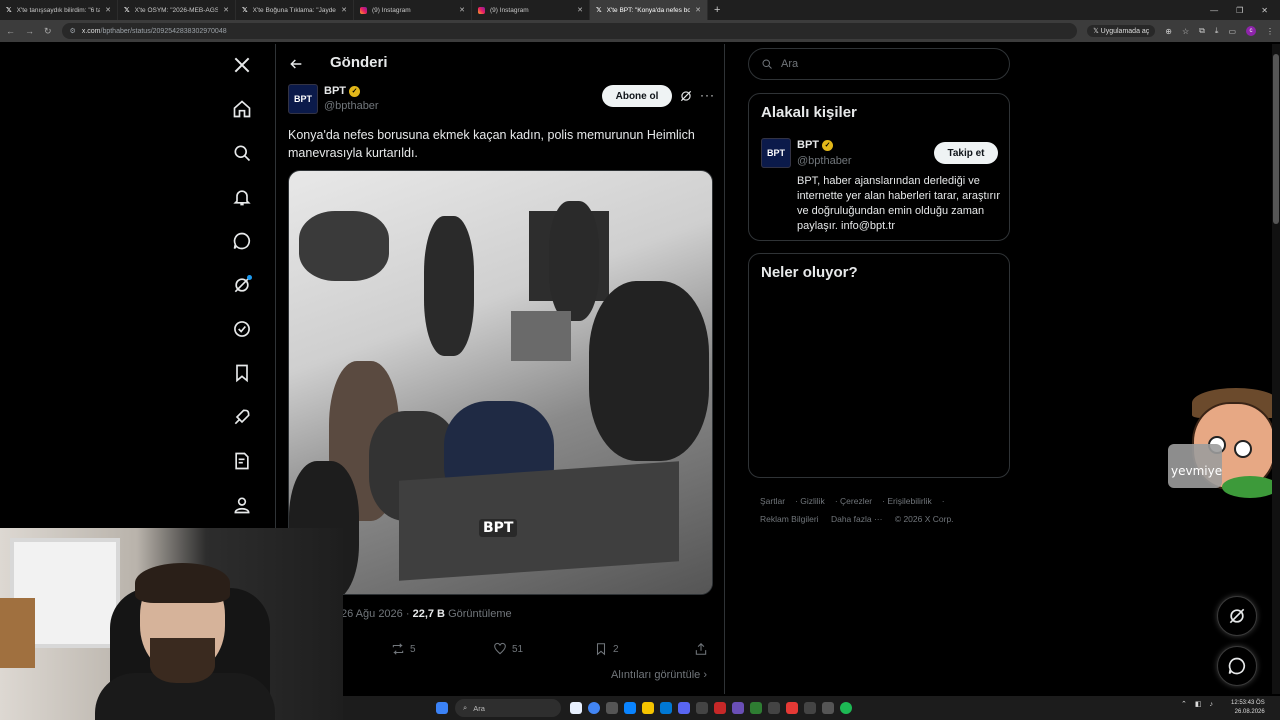  Describe the element at coordinates (594, 708) in the screenshot. I see `chrome-icon` at that location.